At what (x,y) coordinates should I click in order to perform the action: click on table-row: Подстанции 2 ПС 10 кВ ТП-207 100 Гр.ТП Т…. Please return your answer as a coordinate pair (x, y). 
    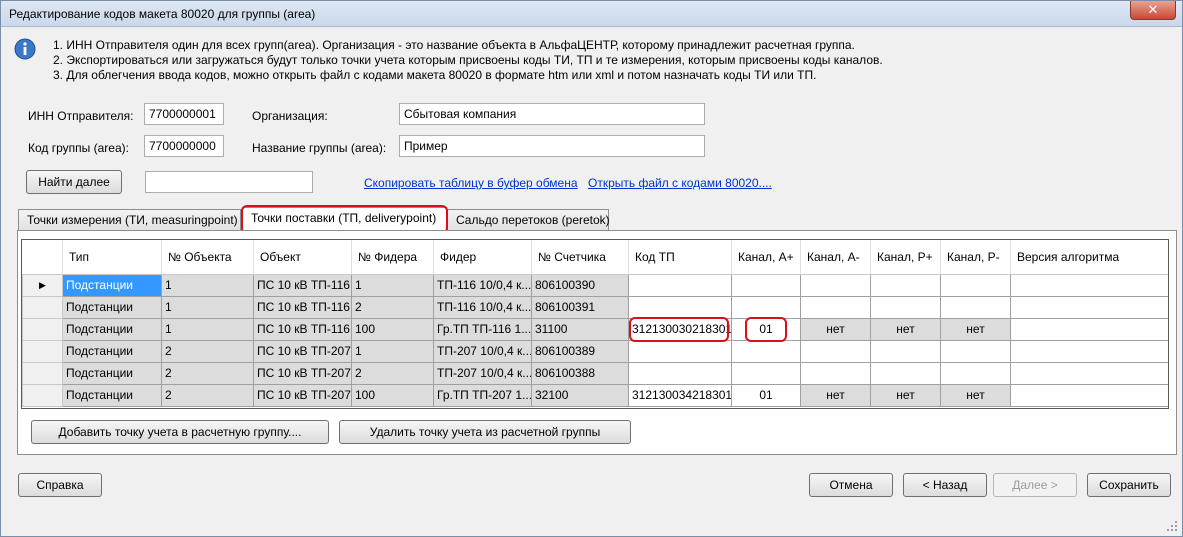
    Looking at the image, I should click on (595, 395).